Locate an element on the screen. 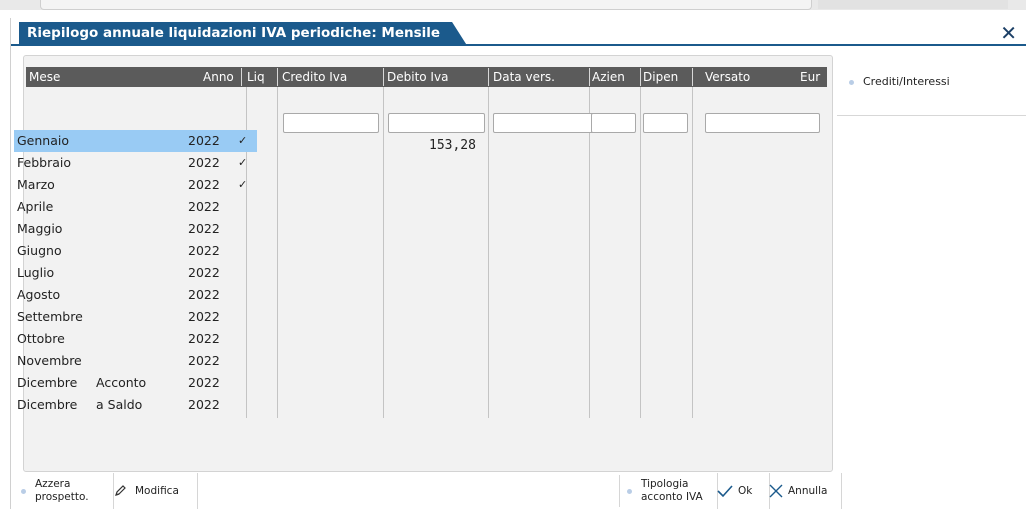 Image resolution: width=1026 pixels, height=509 pixels. azzera-prospetto-button: Azzera prospetto. is located at coordinates (62, 491).